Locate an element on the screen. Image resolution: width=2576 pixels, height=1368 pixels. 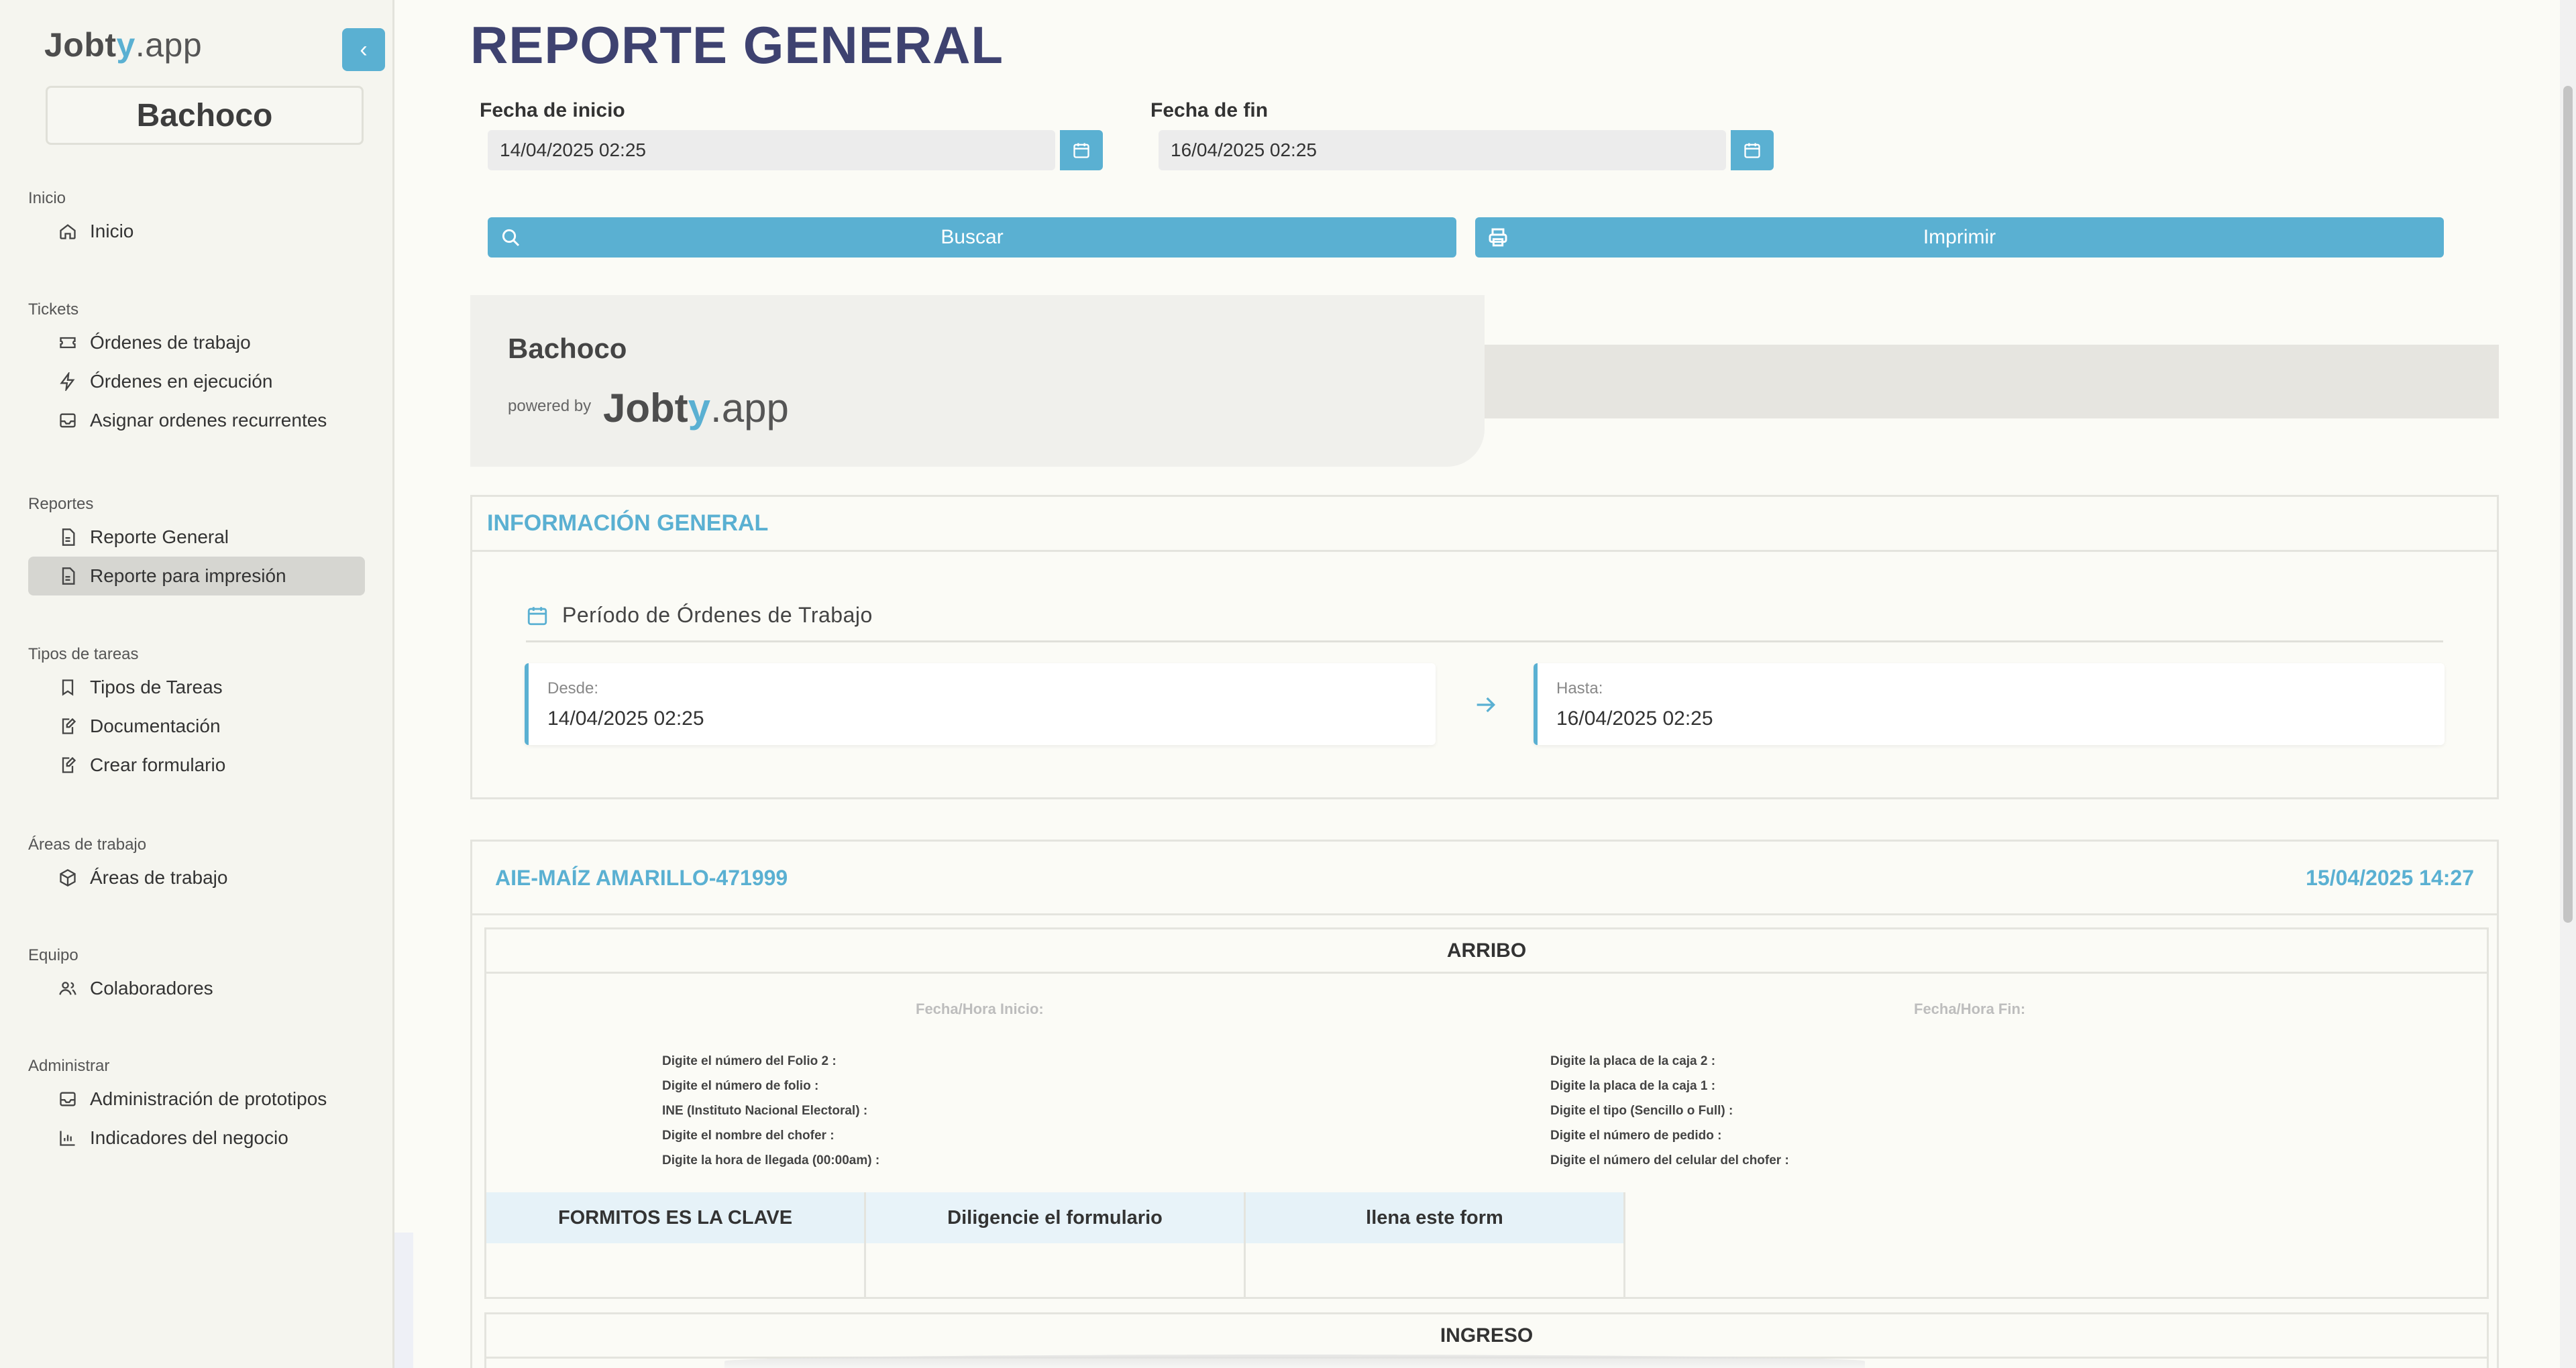
sidebar-item-label: Órdenes en ejecución is located at coordinates (181, 381).